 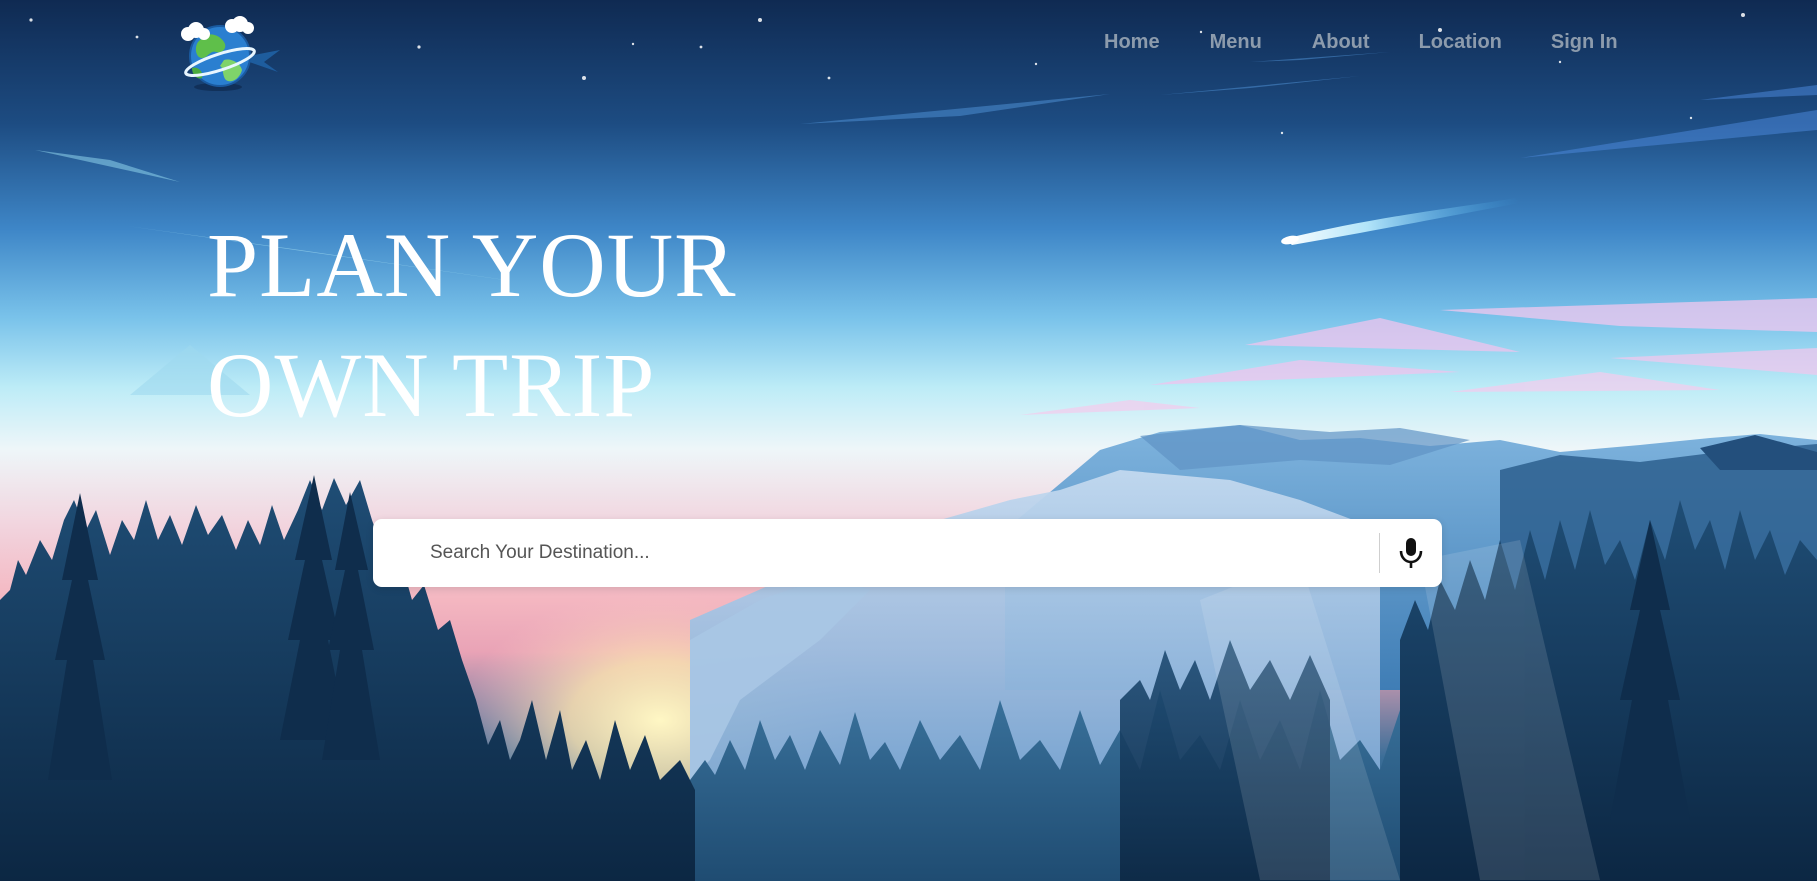 What do you see at coordinates (1236, 42) in the screenshot?
I see `nav-menu-link: Menu` at bounding box center [1236, 42].